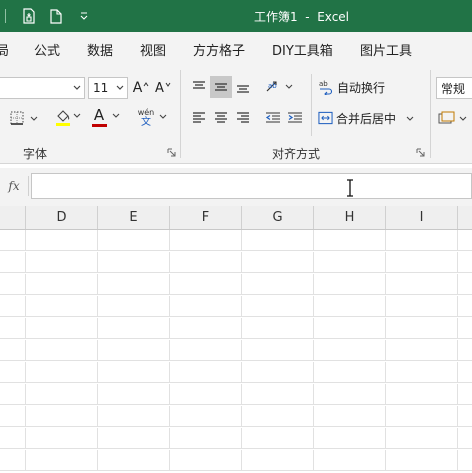  I want to click on increase-font-size-button: A, so click(141, 88).